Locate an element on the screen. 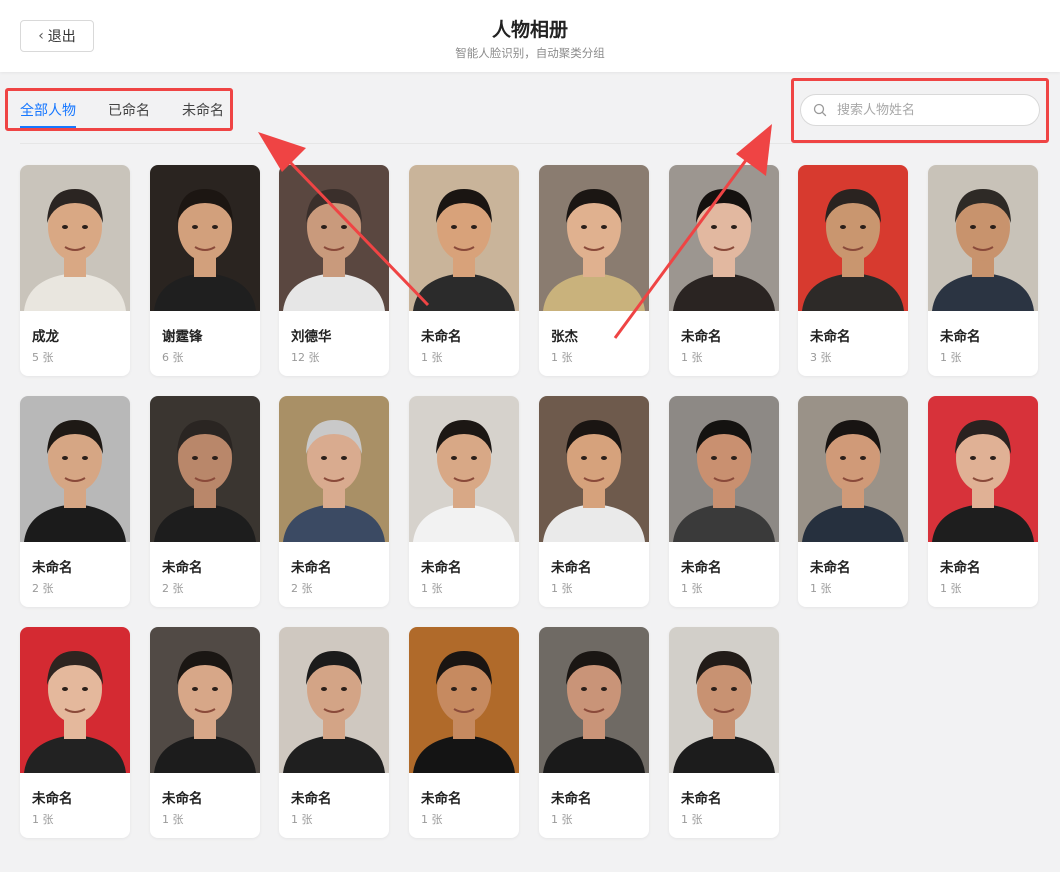 The height and width of the screenshot is (872, 1060). person-name: 谢霆锋 is located at coordinates (182, 337).